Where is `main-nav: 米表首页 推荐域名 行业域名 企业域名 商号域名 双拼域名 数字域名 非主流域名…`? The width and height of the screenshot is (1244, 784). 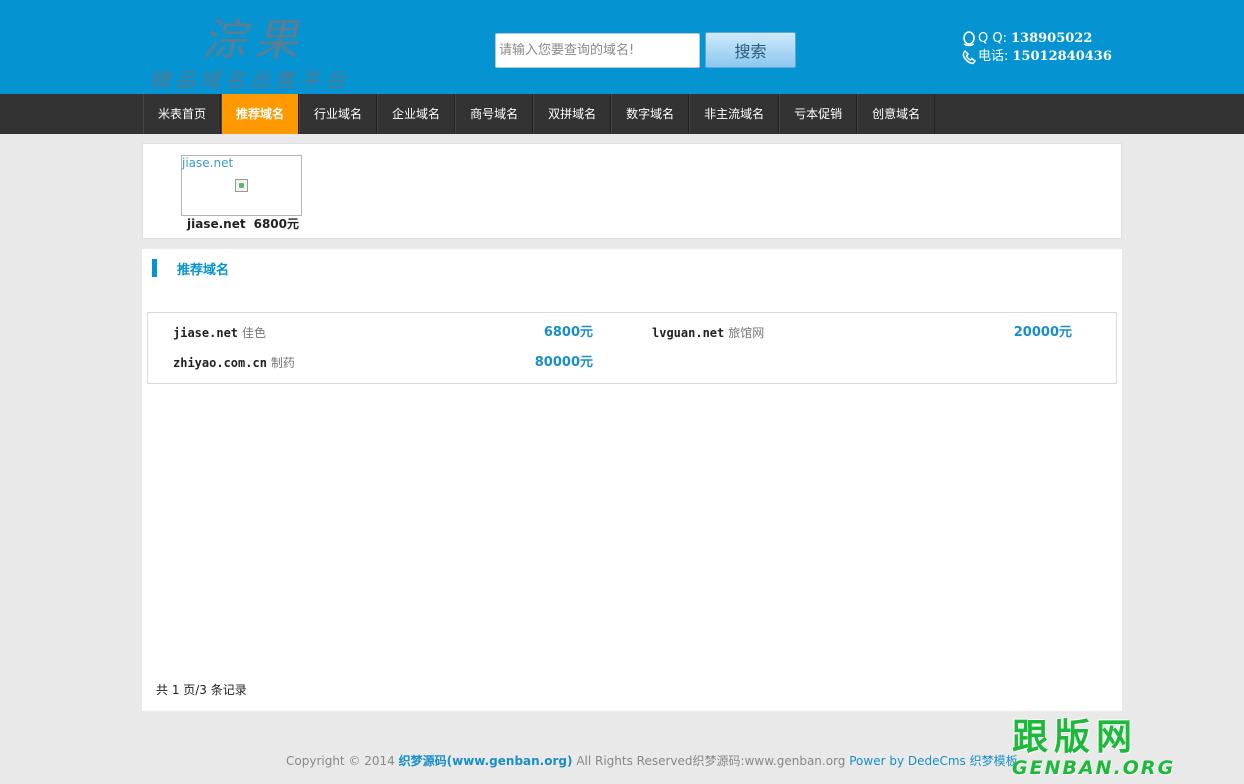
main-nav: 米表首页 推荐域名 行业域名 企业域名 商号域名 双拼域名 数字域名 非主流域名… is located at coordinates (622, 114).